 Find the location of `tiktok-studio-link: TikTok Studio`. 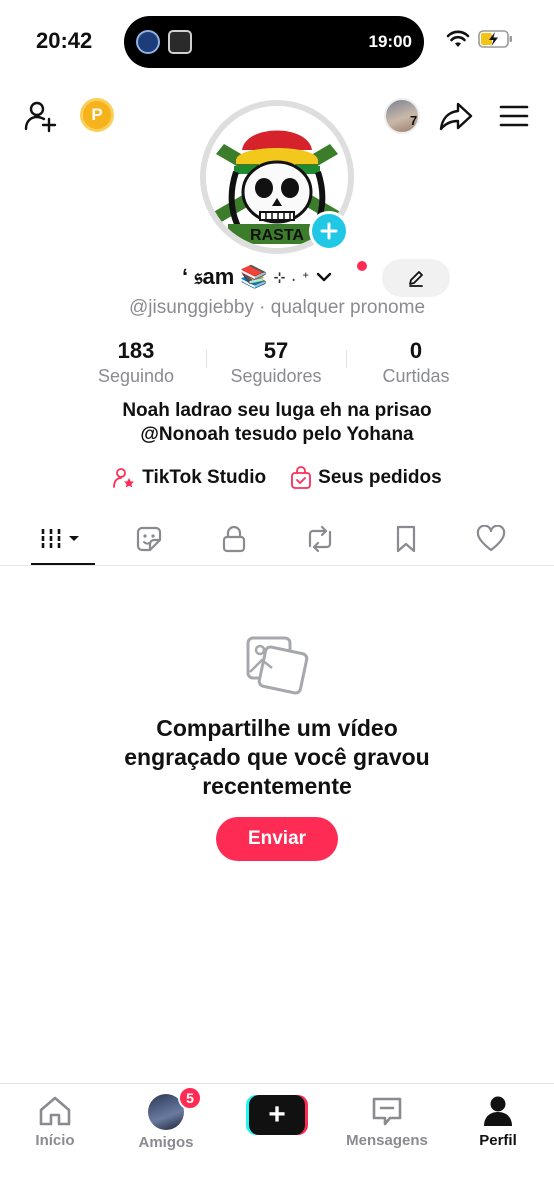

tiktok-studio-link: TikTok Studio is located at coordinates (189, 478).